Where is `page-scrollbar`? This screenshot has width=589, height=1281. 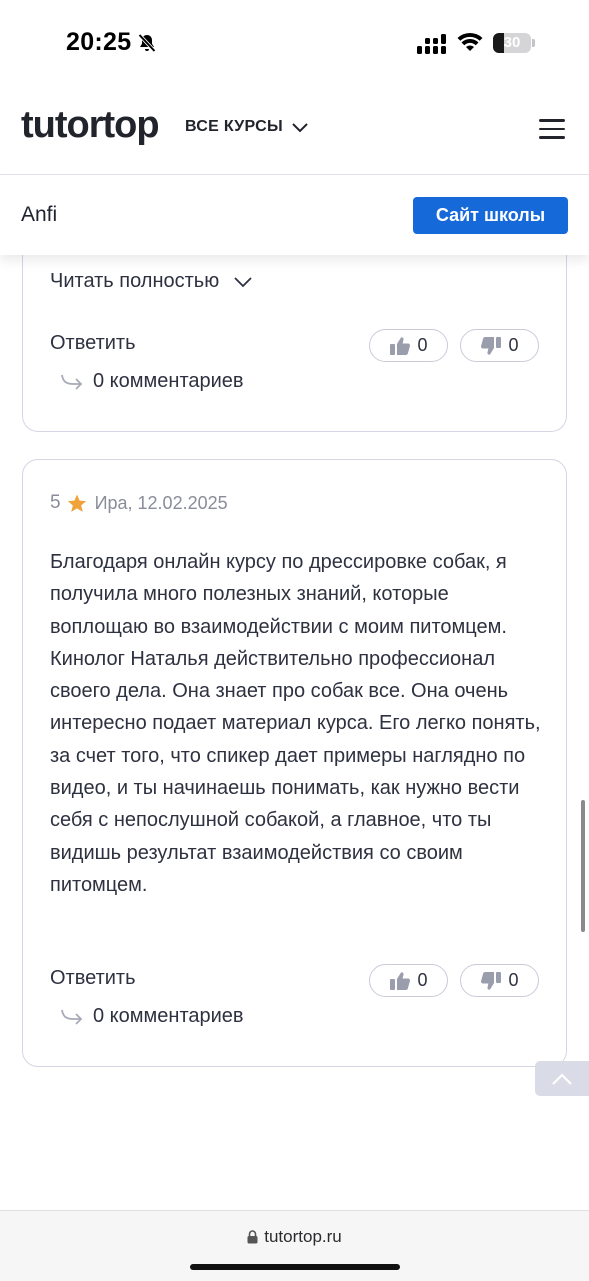 page-scrollbar is located at coordinates (583, 866).